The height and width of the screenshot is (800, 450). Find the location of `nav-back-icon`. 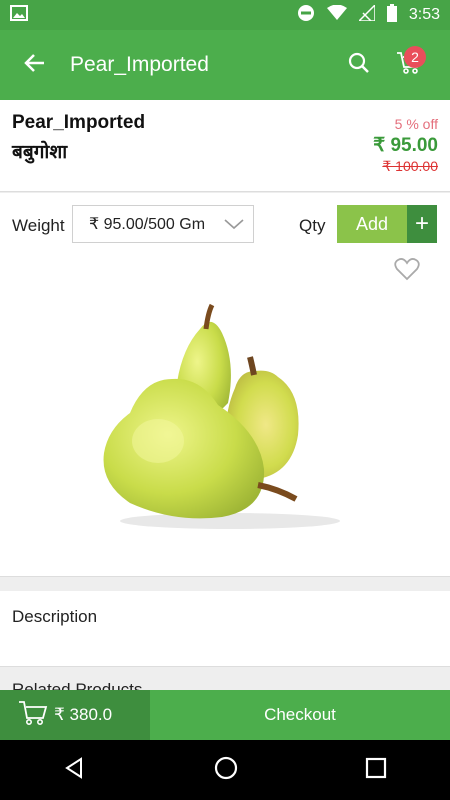

nav-back-icon is located at coordinates (75, 770).